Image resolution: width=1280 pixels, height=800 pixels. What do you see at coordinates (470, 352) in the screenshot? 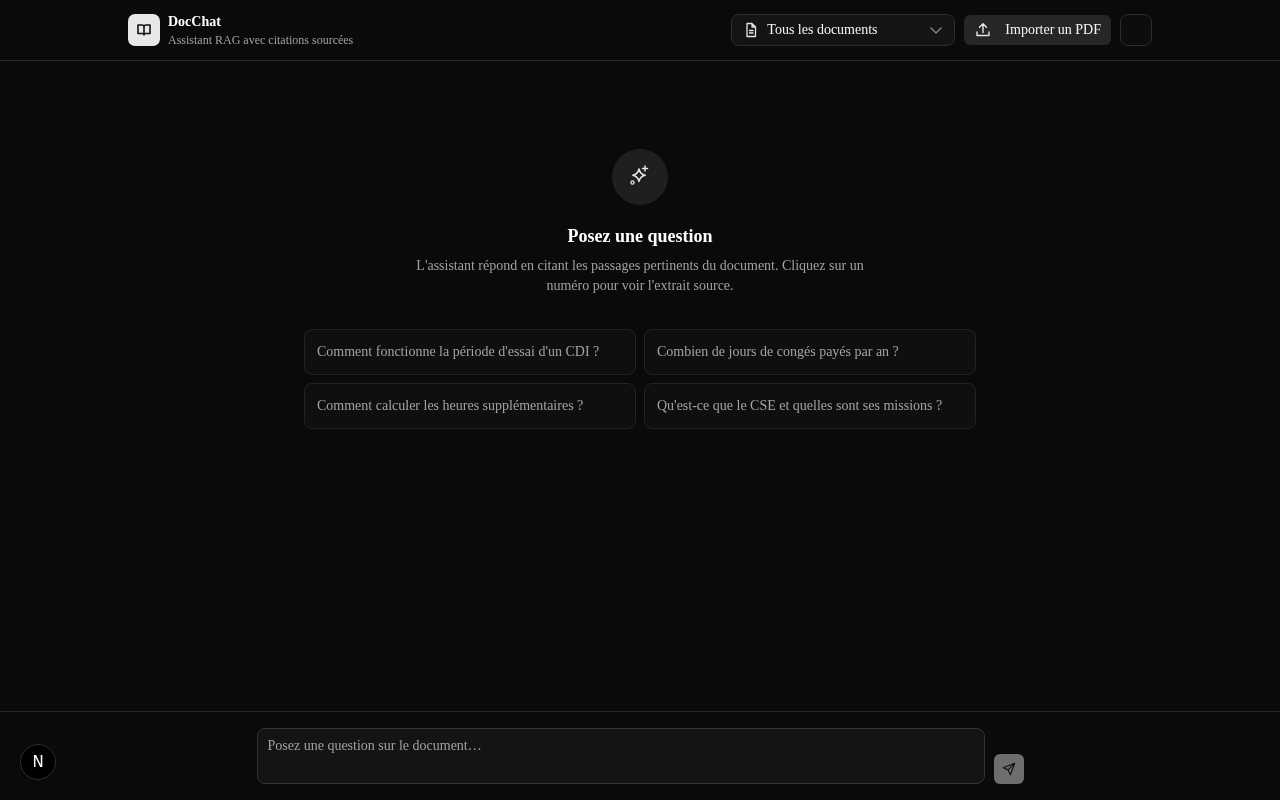
I see `suggestion-button: Comment fonctionne la période d'essai d'un CDI ?` at bounding box center [470, 352].